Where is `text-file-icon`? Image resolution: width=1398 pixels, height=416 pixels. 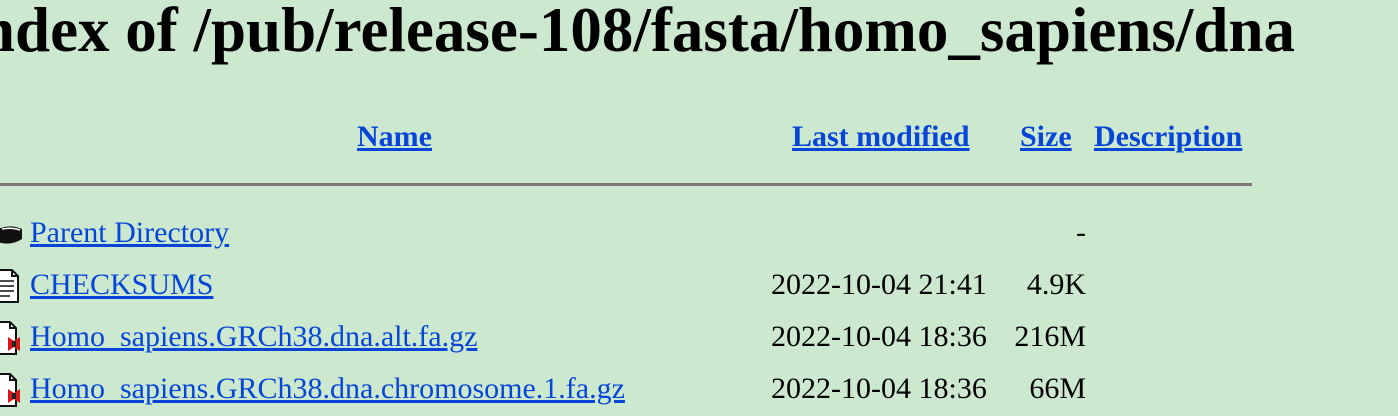
text-file-icon is located at coordinates (12, 286).